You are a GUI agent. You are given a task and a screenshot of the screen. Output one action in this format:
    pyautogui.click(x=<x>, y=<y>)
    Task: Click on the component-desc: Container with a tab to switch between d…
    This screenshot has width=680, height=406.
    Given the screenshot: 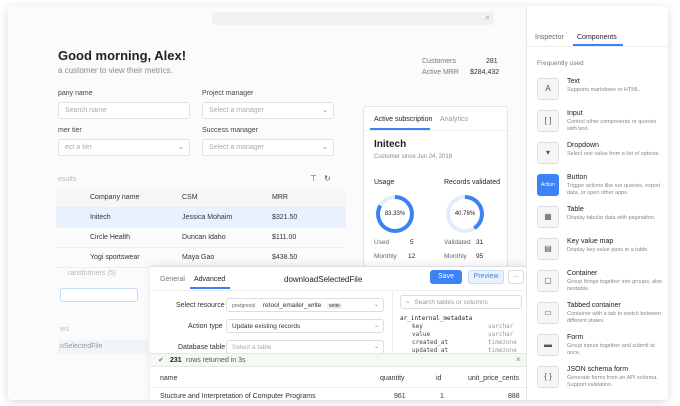 What is the action you would take?
    pyautogui.click(x=614, y=317)
    